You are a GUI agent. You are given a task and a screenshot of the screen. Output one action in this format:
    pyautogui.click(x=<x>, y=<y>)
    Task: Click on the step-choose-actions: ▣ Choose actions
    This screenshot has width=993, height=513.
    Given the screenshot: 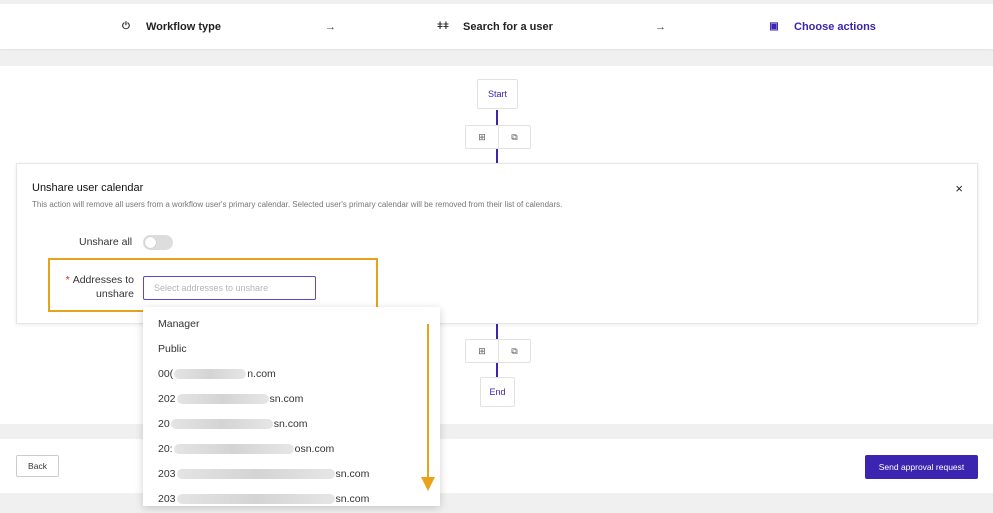 What is the action you would take?
    pyautogui.click(x=822, y=26)
    